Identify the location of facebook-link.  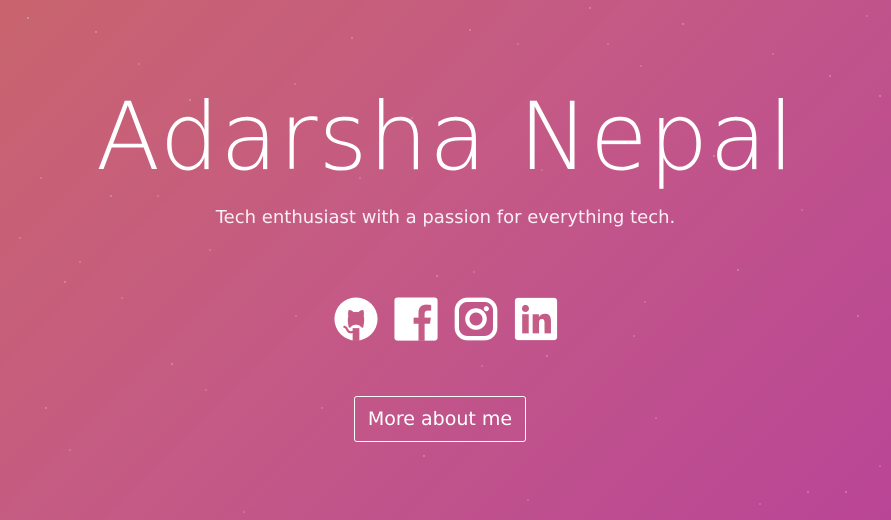
(416, 319).